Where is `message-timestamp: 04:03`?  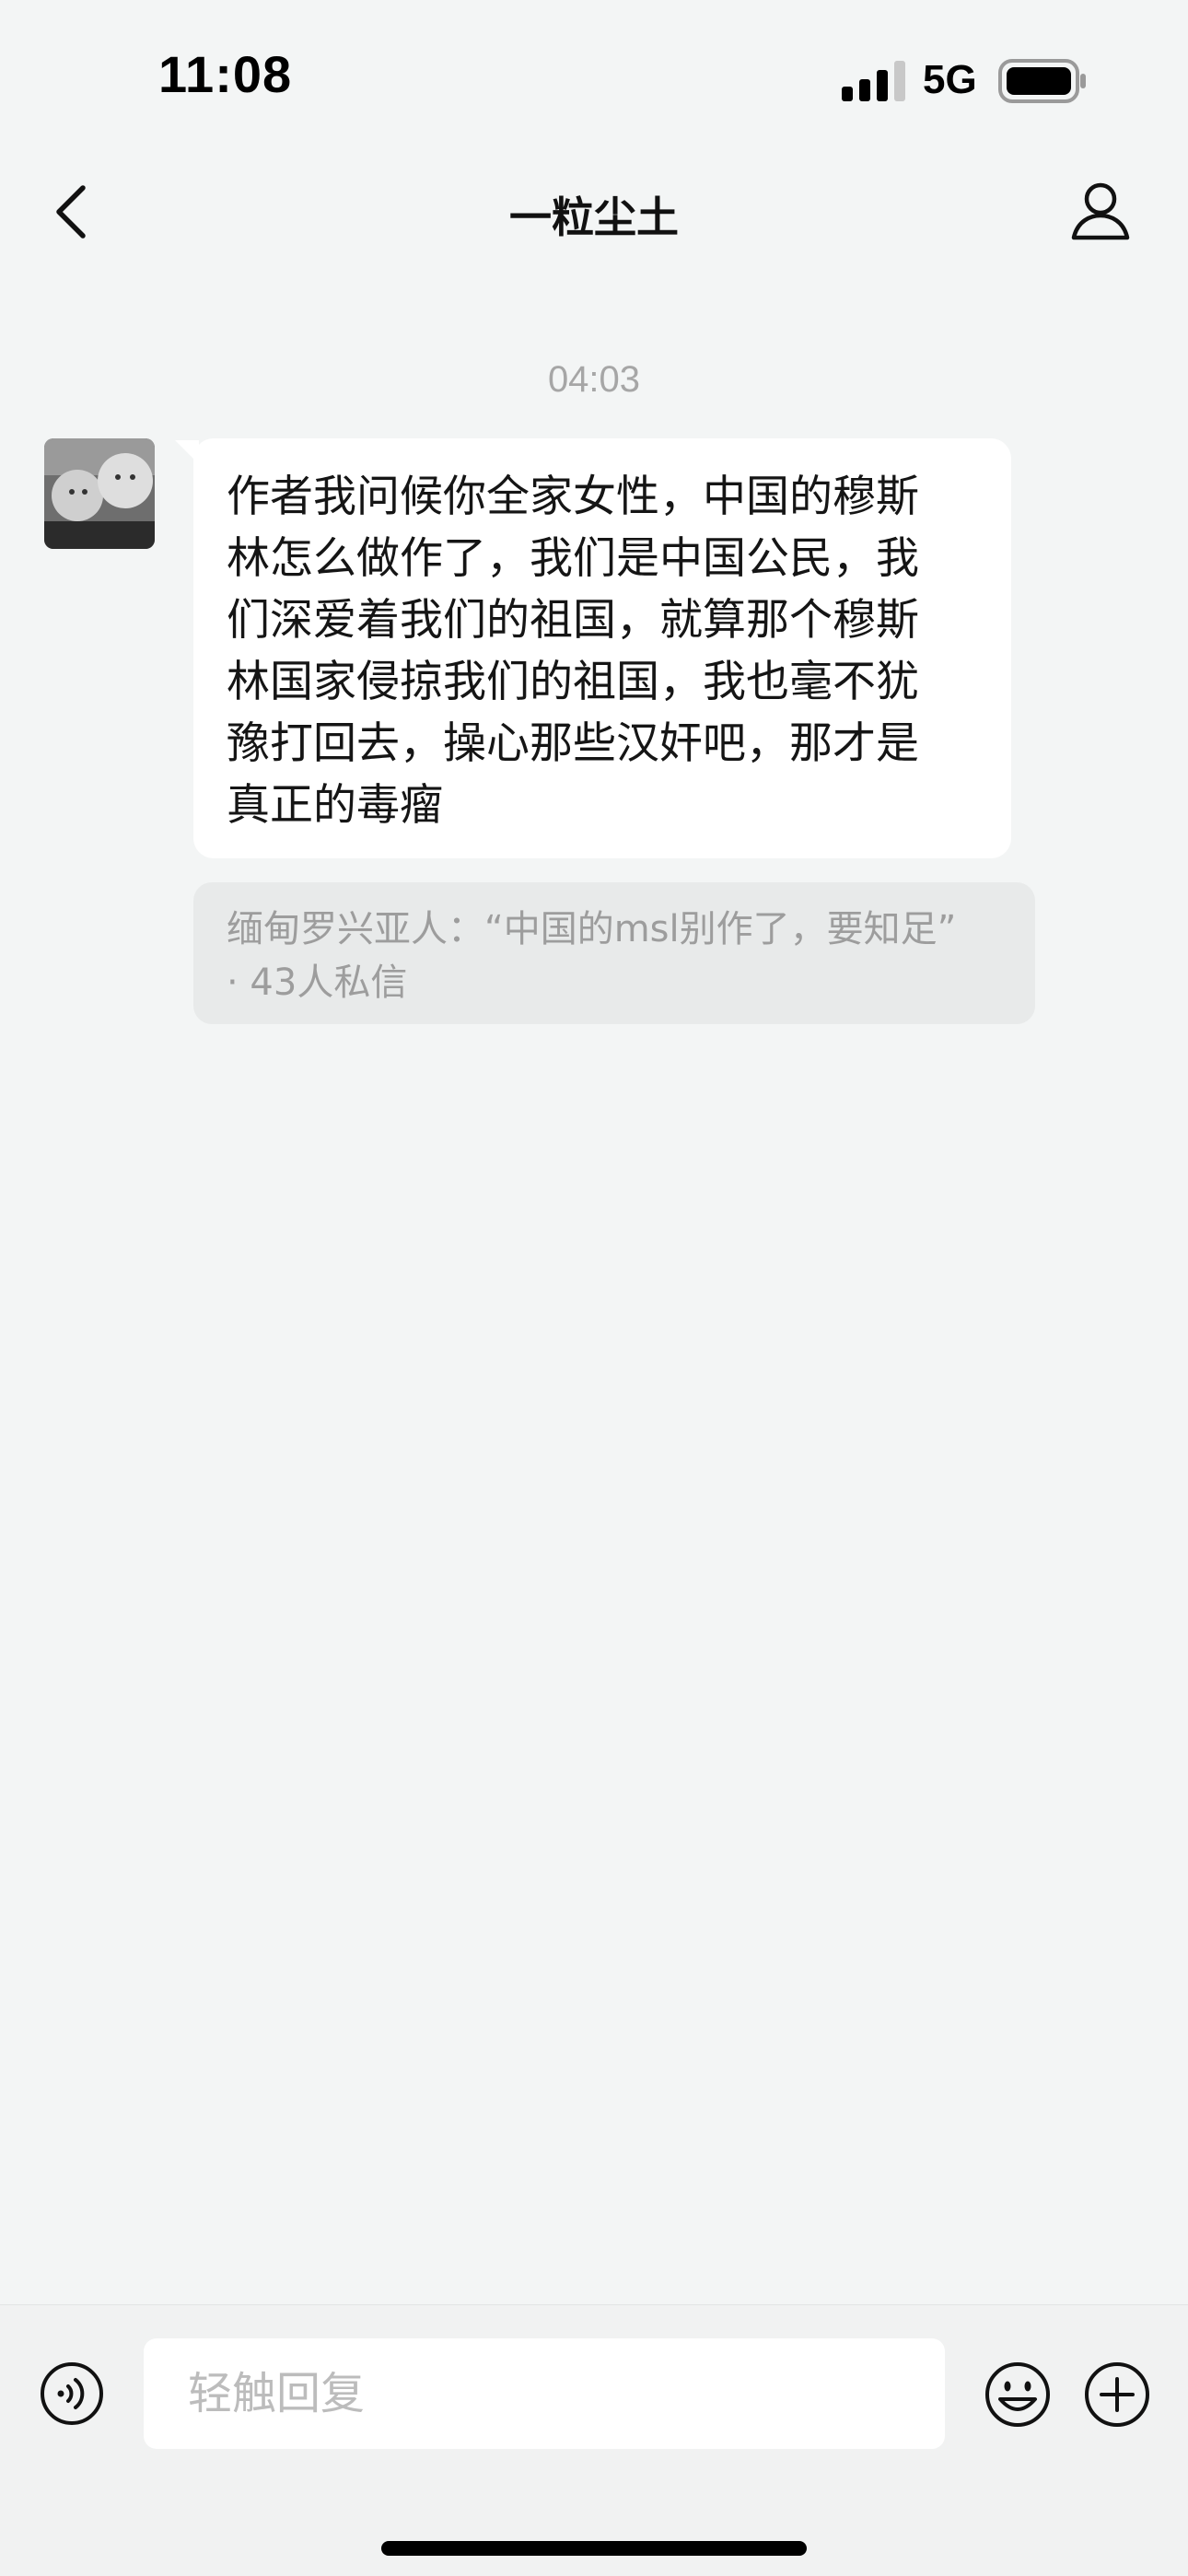 message-timestamp: 04:03 is located at coordinates (594, 379).